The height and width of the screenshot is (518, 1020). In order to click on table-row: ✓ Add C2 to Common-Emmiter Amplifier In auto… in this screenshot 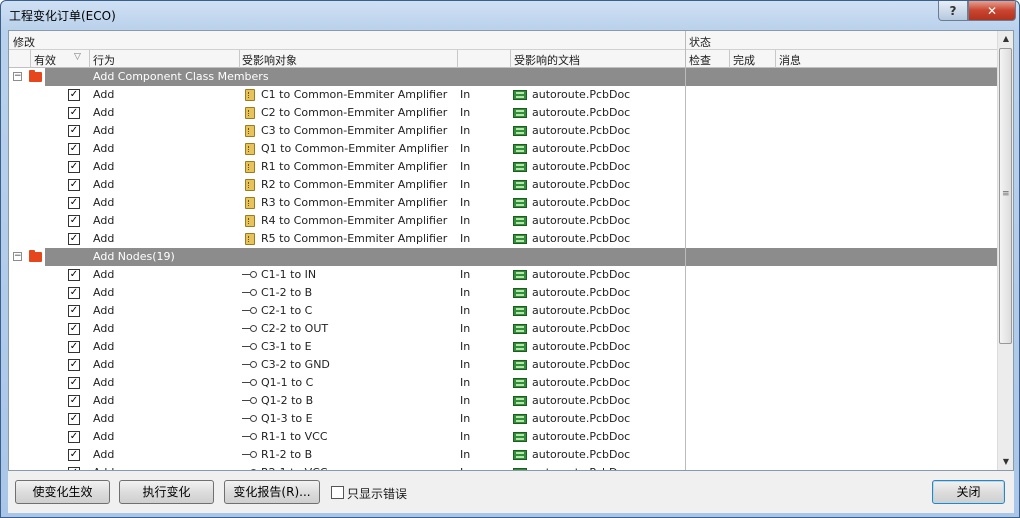, I will do `click(503, 113)`.